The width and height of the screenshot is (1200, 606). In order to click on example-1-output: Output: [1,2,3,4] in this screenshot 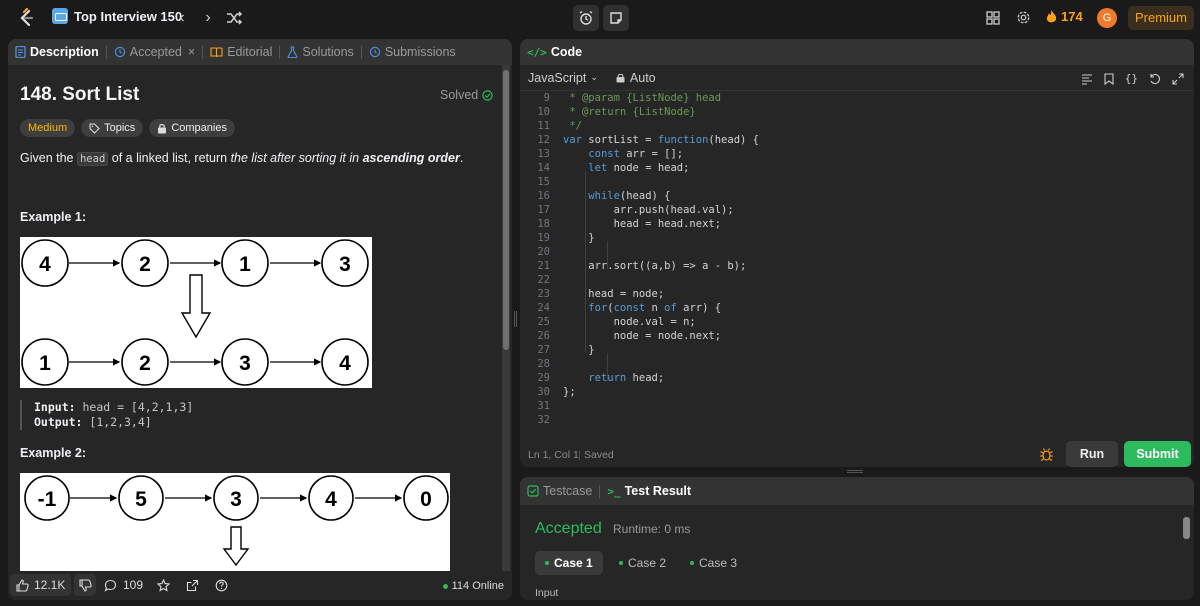, I will do `click(113, 422)`.